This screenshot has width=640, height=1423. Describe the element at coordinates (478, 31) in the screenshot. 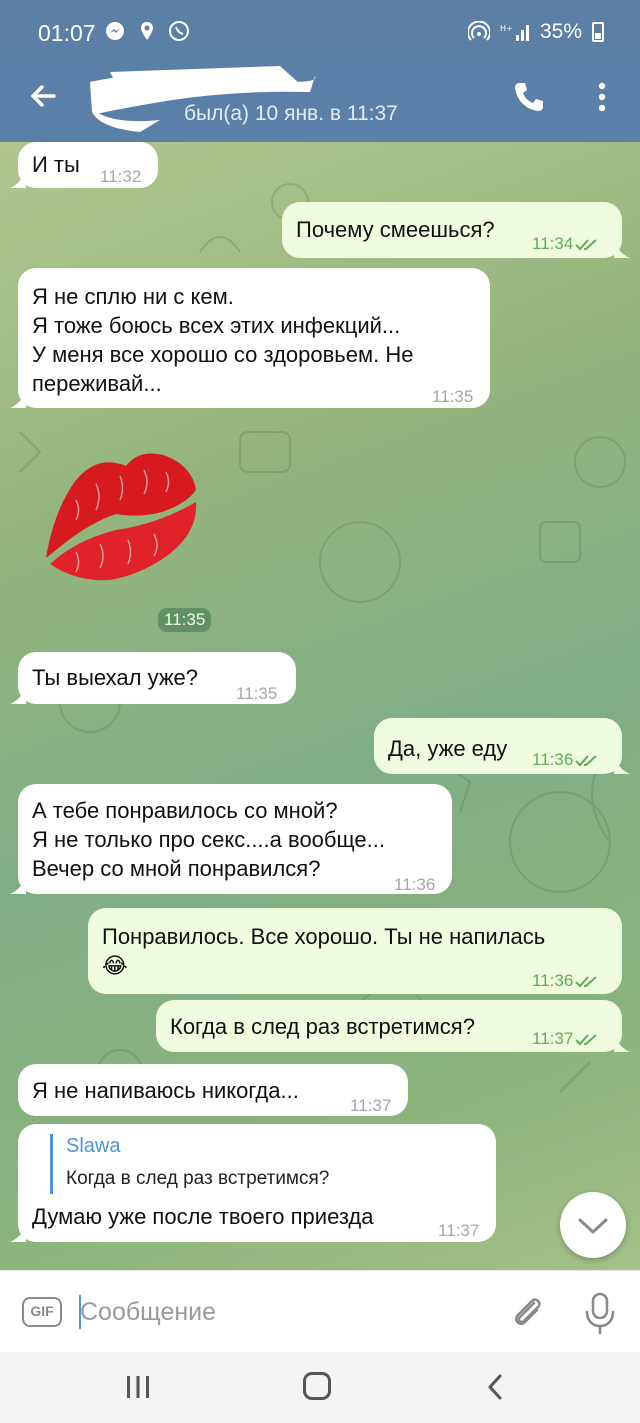

I see `hotspot-icon` at that location.